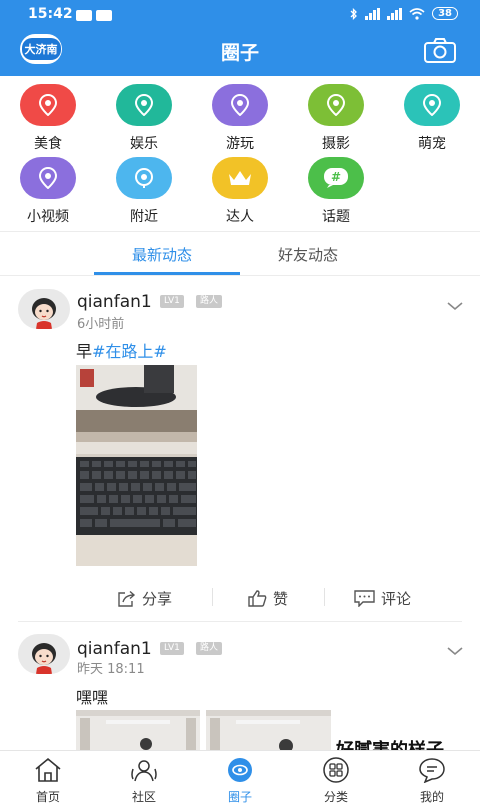 The width and height of the screenshot is (480, 805). What do you see at coordinates (144, 178) in the screenshot?
I see `target-pin-icon` at bounding box center [144, 178].